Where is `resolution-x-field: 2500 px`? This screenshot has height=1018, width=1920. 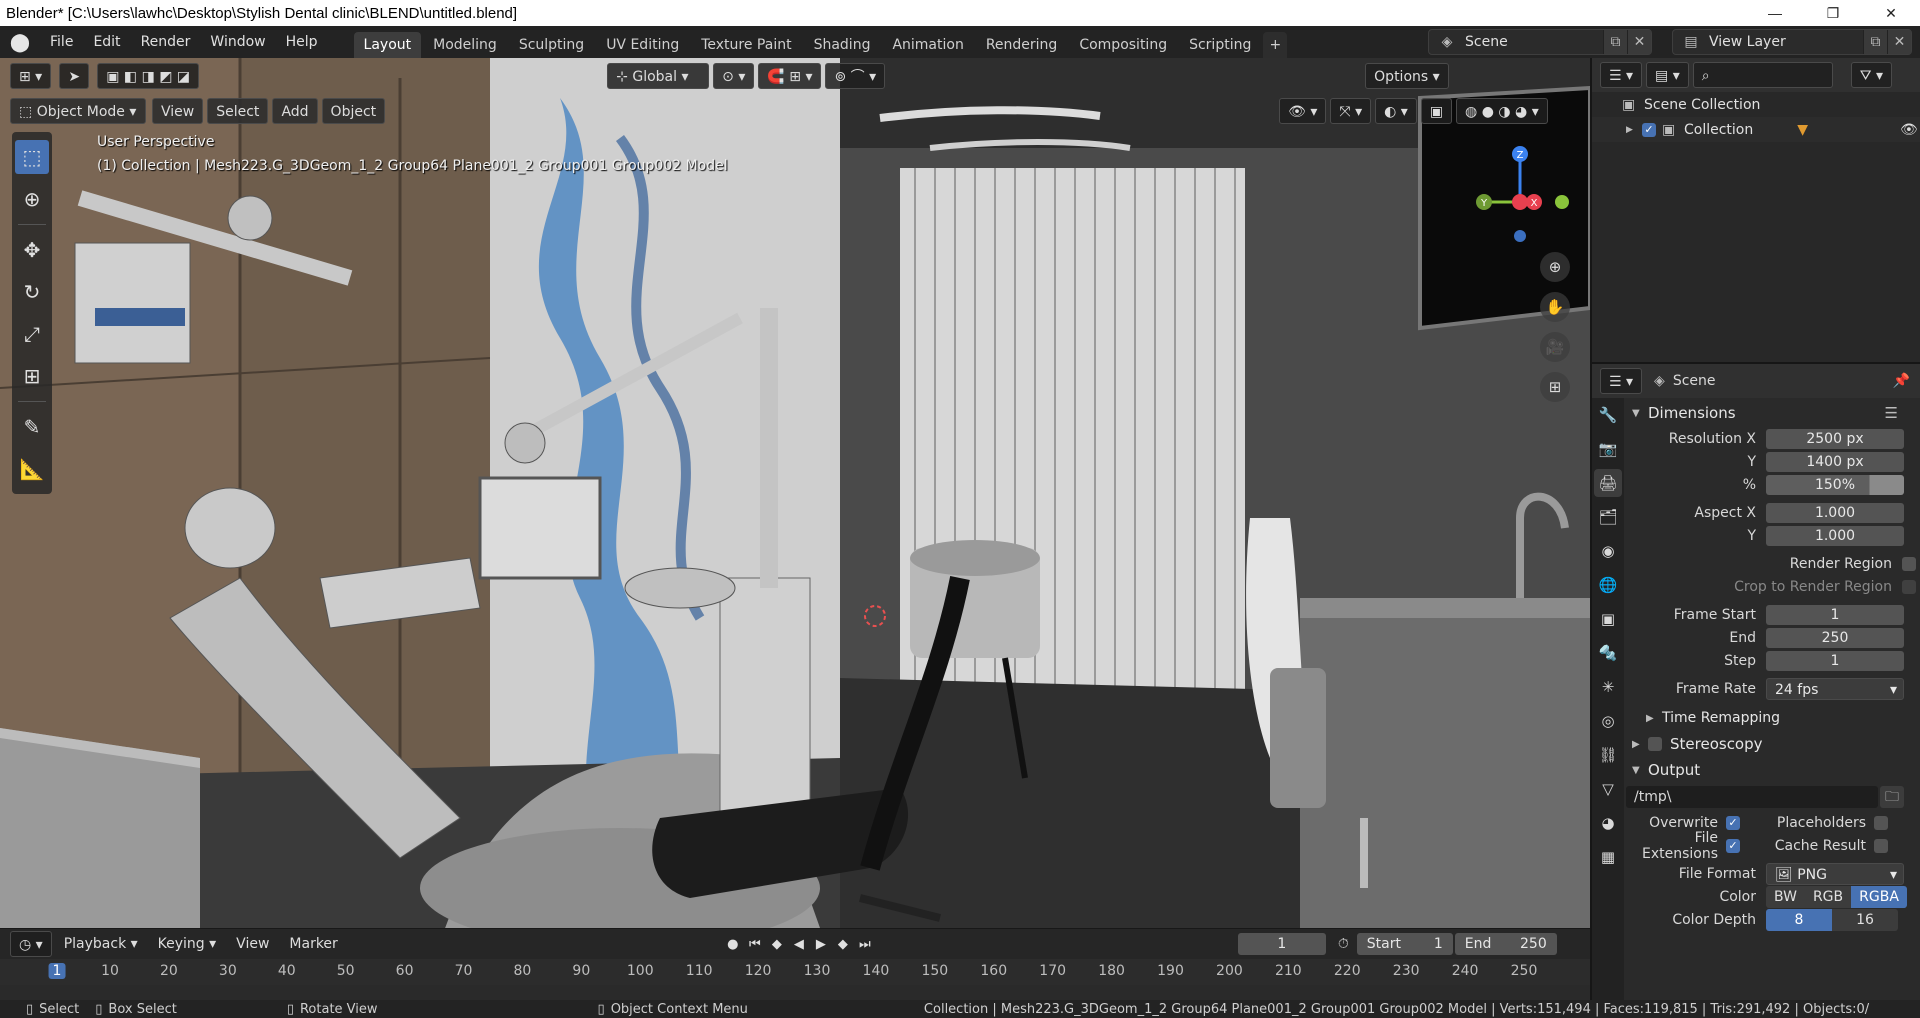
resolution-x-field: 2500 px is located at coordinates (1835, 439).